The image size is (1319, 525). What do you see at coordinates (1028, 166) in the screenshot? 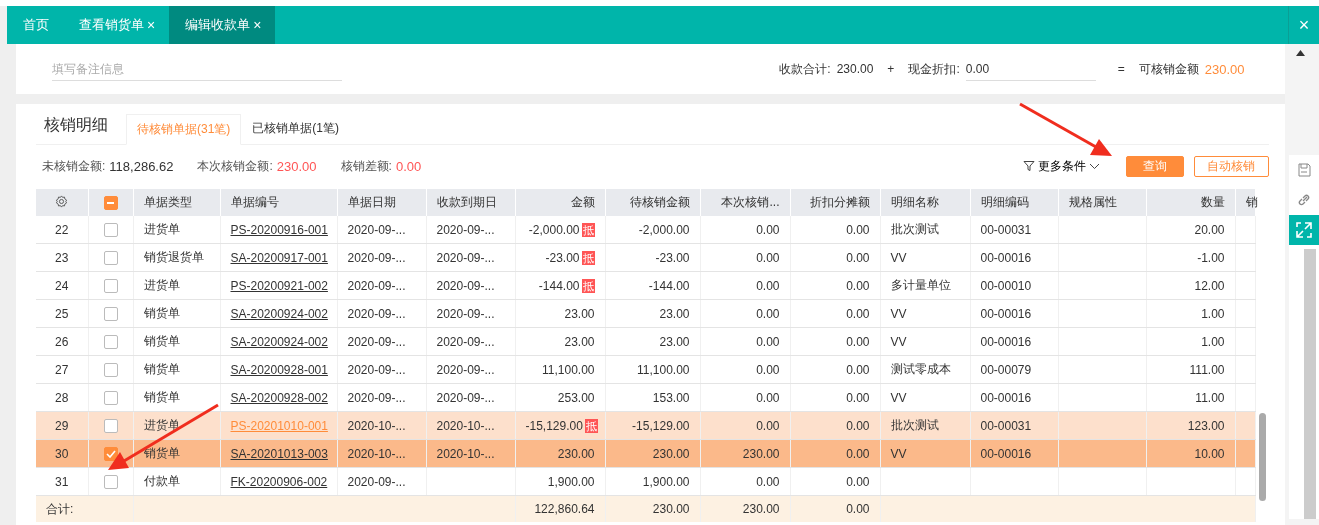
I see `filter-icon` at bounding box center [1028, 166].